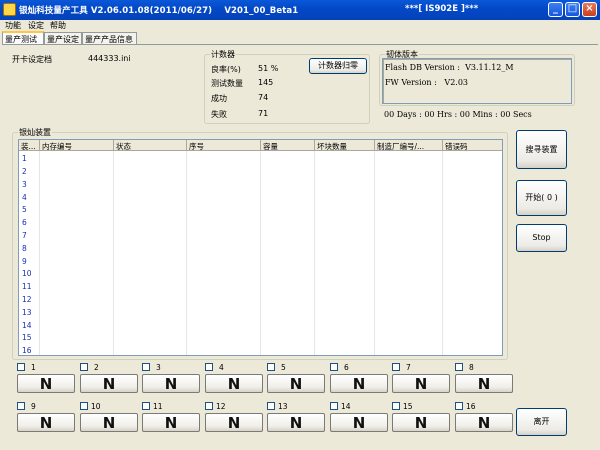 The height and width of the screenshot is (450, 600). I want to click on table-row: 4, so click(24, 197).